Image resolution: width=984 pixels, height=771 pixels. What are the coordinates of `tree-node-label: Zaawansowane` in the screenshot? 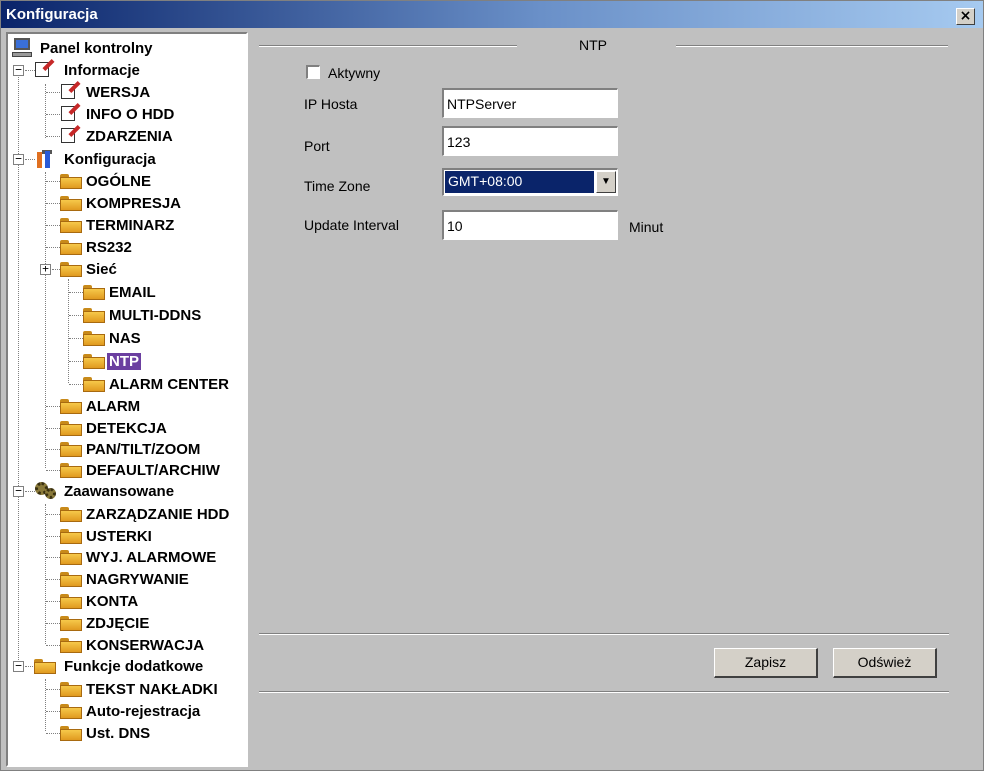 It's located at (119, 491).